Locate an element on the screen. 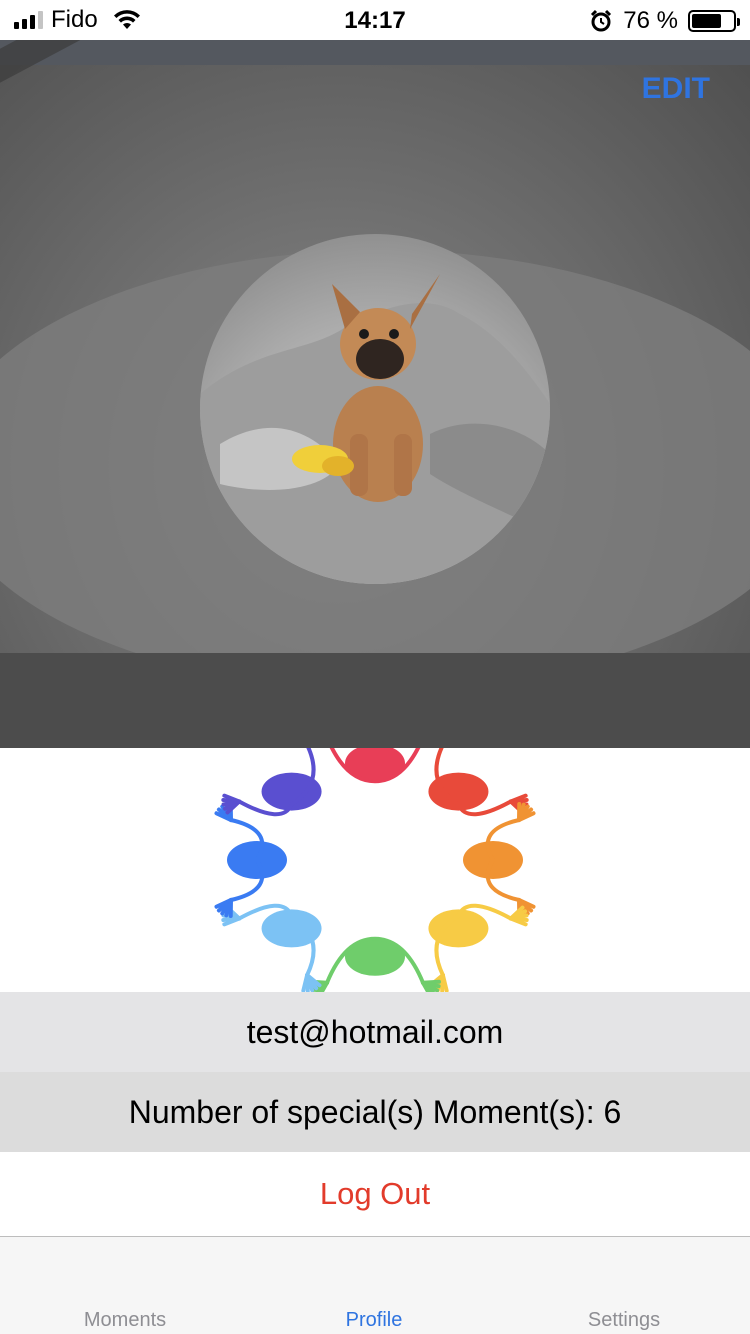  tab-moments: Moments is located at coordinates (125, 1320).